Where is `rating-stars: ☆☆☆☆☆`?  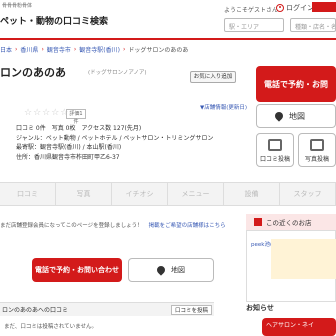
rating-stars: ☆☆☆☆☆ is located at coordinates (47, 113).